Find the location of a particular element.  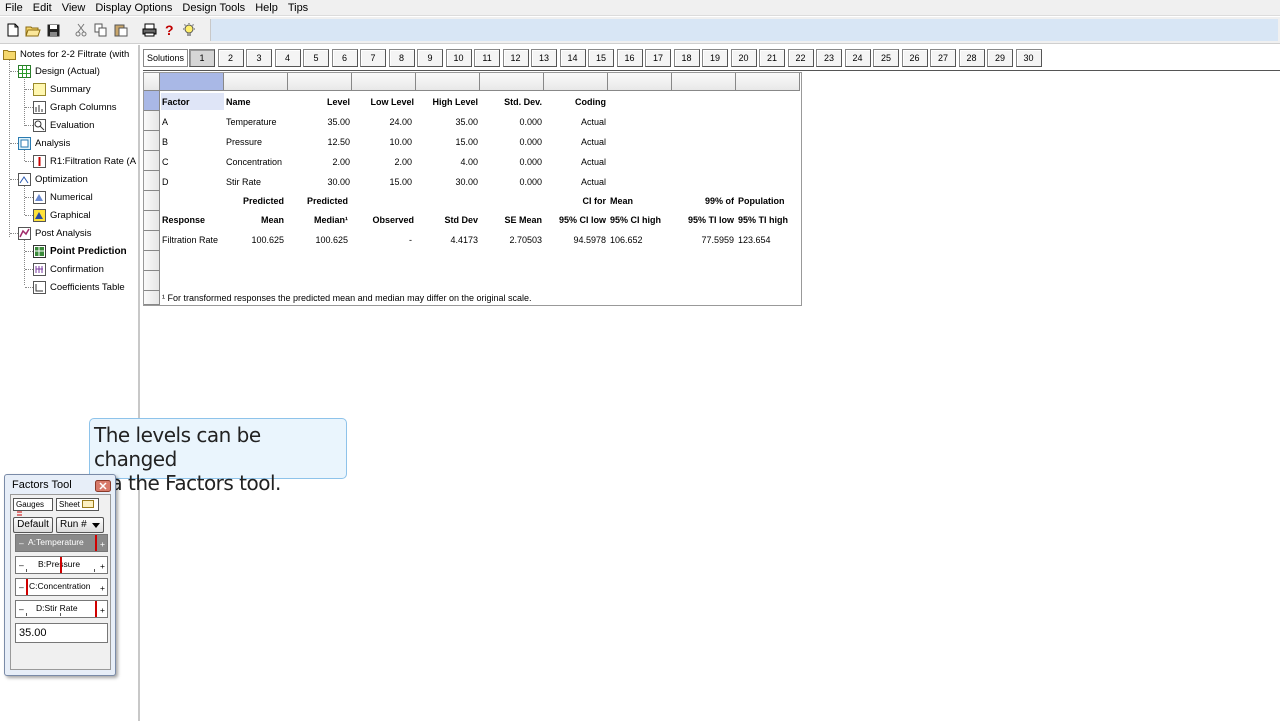

factor-level: 2.00 is located at coordinates (320, 162).